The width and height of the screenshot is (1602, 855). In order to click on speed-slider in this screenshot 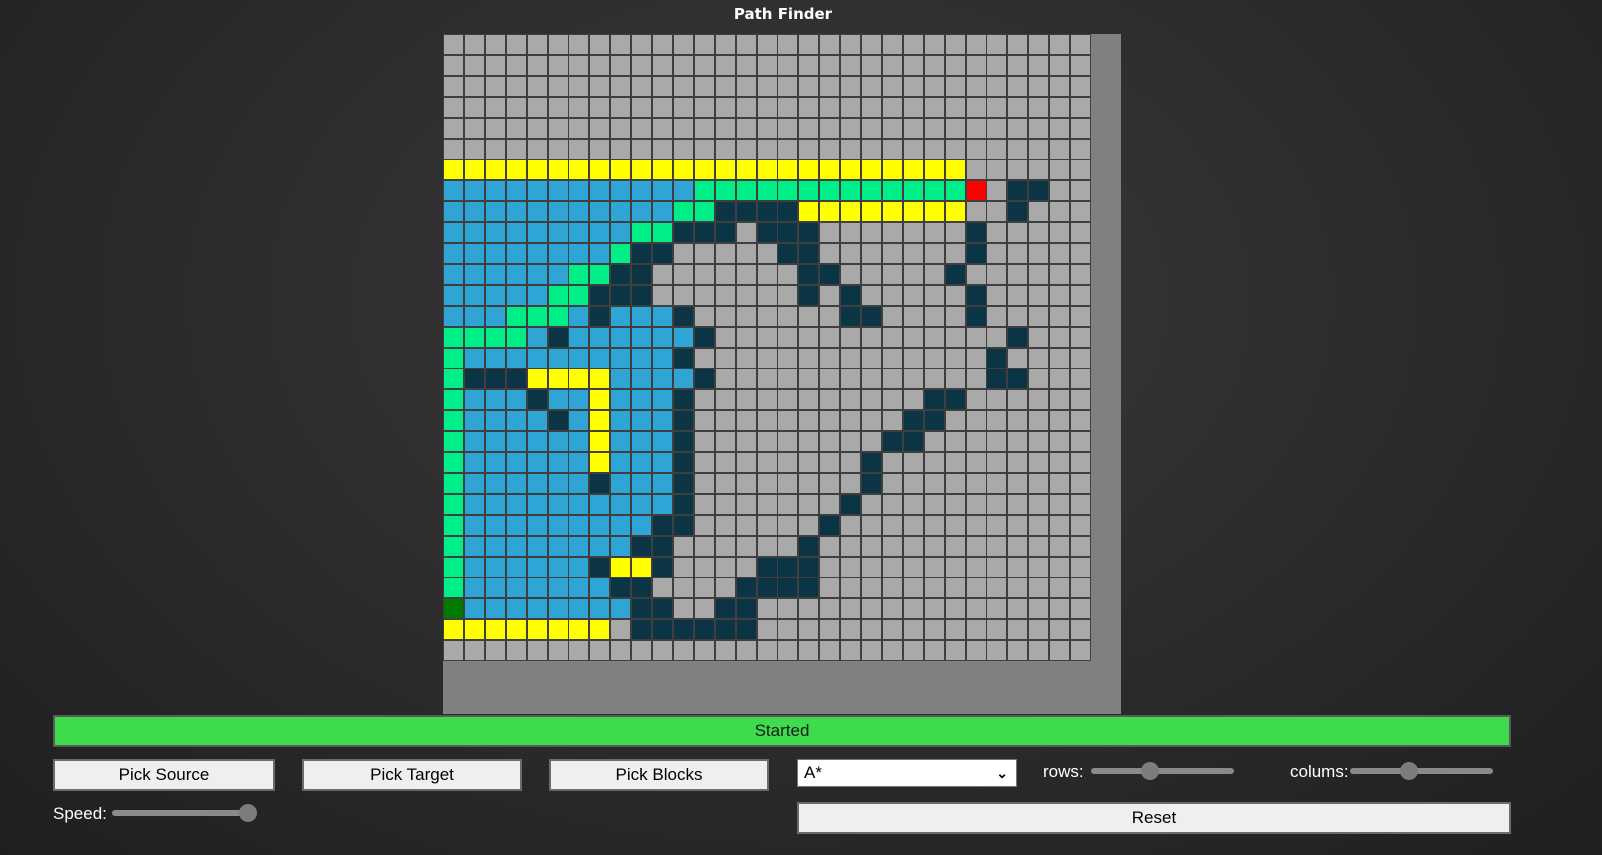, I will do `click(184, 813)`.